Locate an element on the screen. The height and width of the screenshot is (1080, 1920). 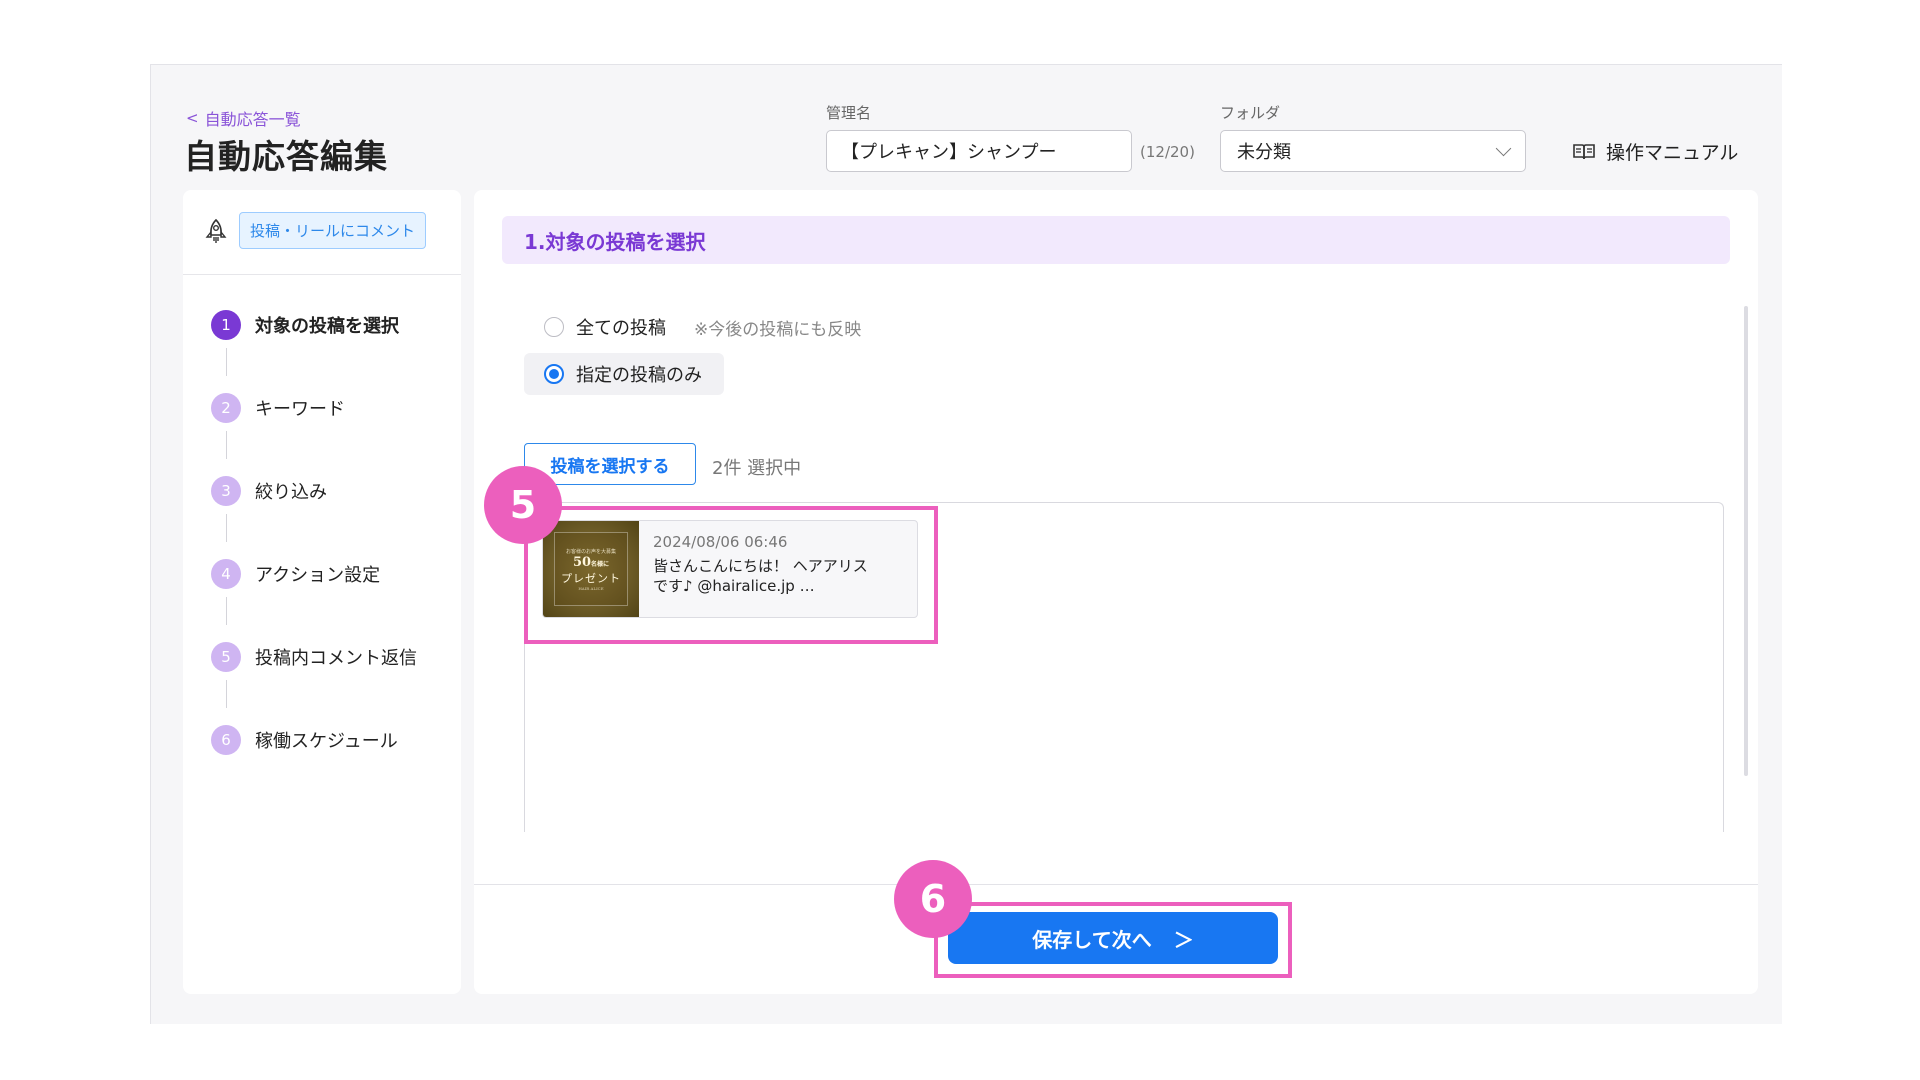
step-6: 6 稼働スケジュール is located at coordinates (304, 740).